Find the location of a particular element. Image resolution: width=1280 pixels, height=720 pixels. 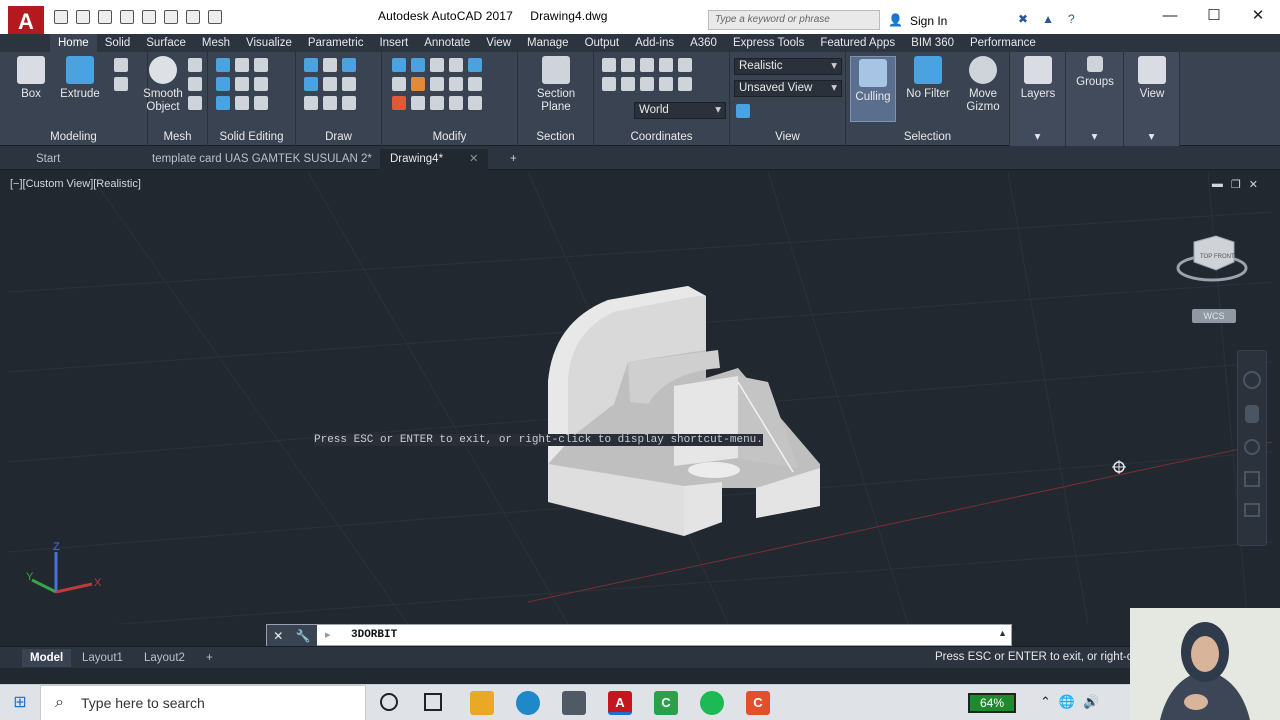

tab-visualize: Visualize is located at coordinates (269, 43).